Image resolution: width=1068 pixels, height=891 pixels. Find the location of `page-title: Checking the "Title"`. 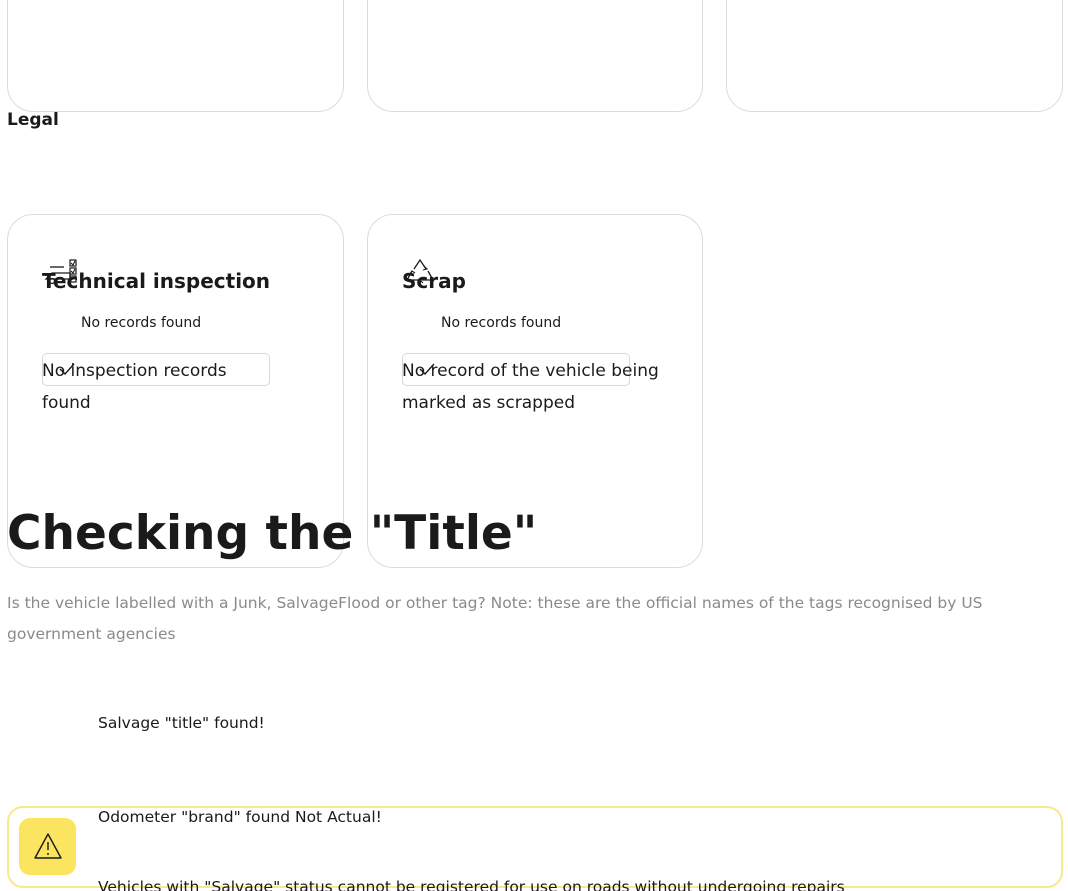

page-title: Checking the "Title" is located at coordinates (272, 533).